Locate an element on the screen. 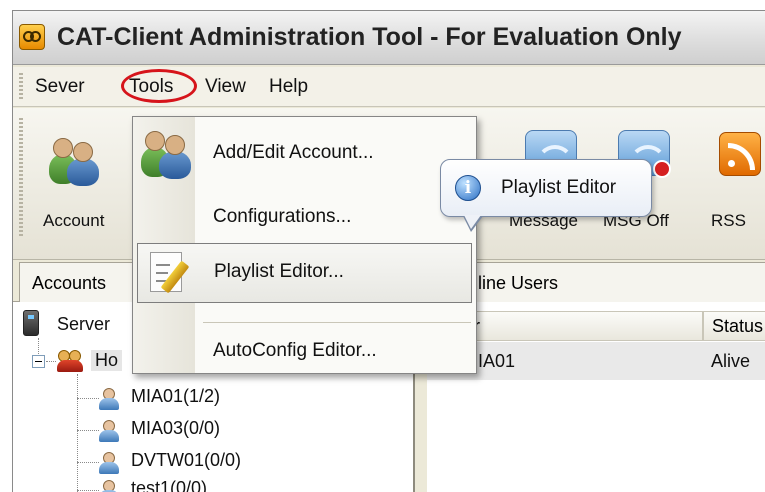 The width and height of the screenshot is (765, 492). tree-user-node: DVTW01(0/0) is located at coordinates (186, 460).